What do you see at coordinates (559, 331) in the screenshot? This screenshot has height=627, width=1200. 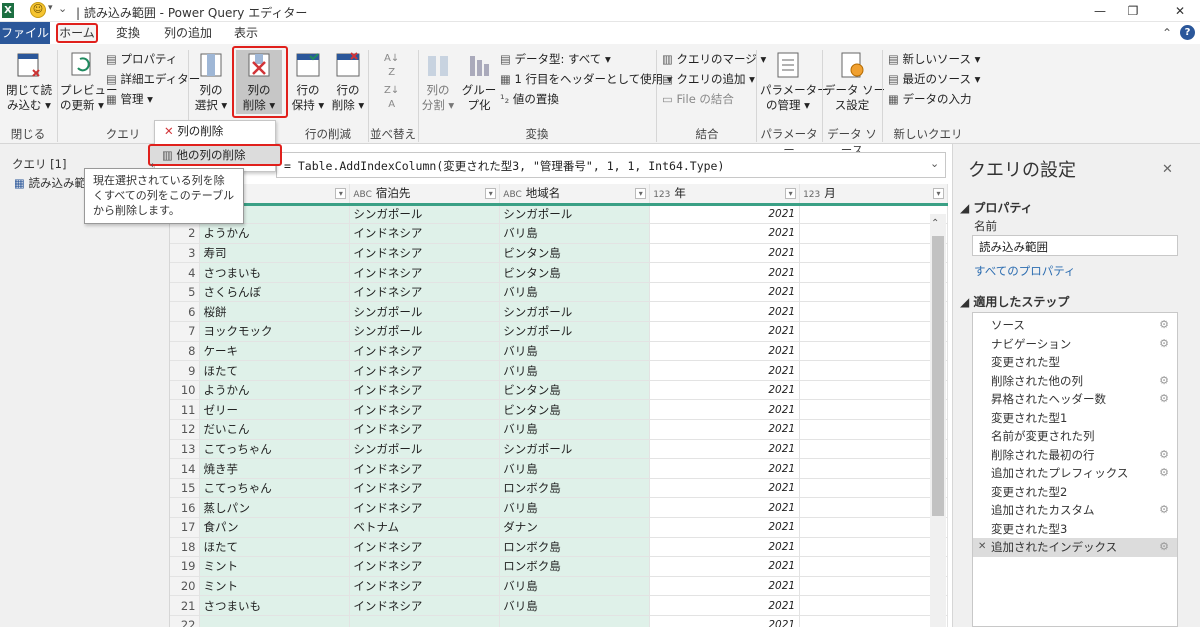 I see `table-row: 7 ヨックモック シンガポール シンガポール 2021` at bounding box center [559, 331].